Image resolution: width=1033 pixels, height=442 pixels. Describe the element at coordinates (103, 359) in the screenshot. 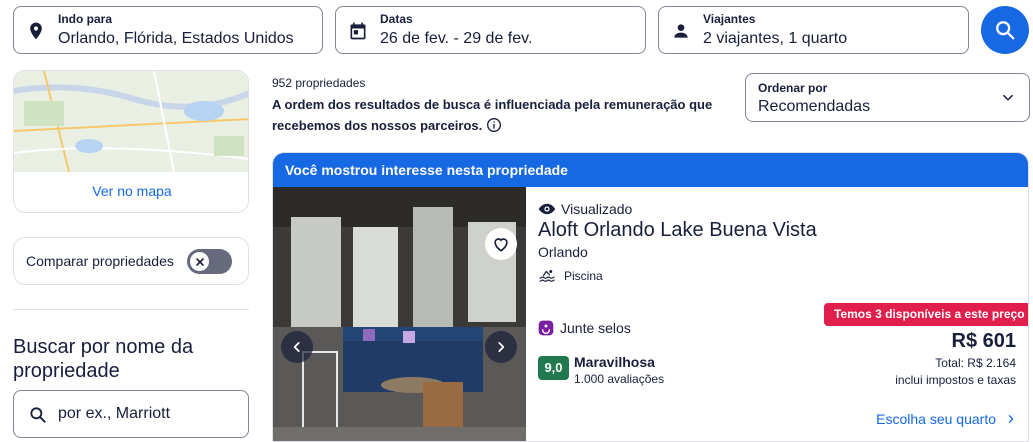

I see `name-search-title: Buscar por nome da propriedade` at that location.